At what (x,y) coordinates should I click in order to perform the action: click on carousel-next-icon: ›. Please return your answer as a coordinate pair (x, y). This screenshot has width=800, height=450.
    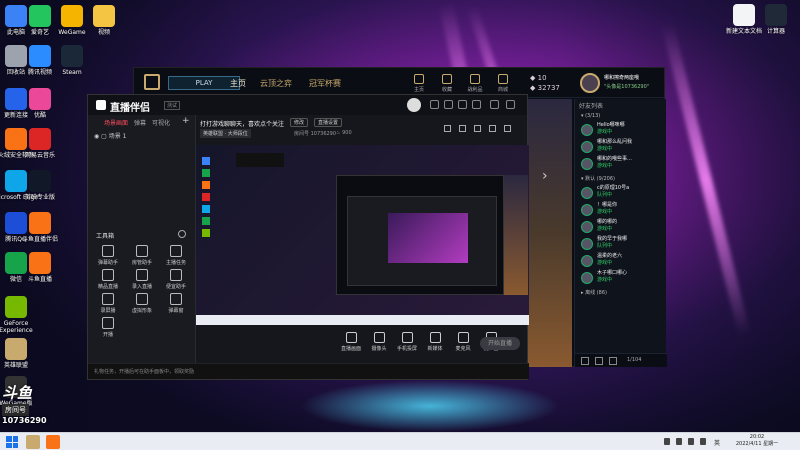
    Looking at the image, I should click on (545, 176).